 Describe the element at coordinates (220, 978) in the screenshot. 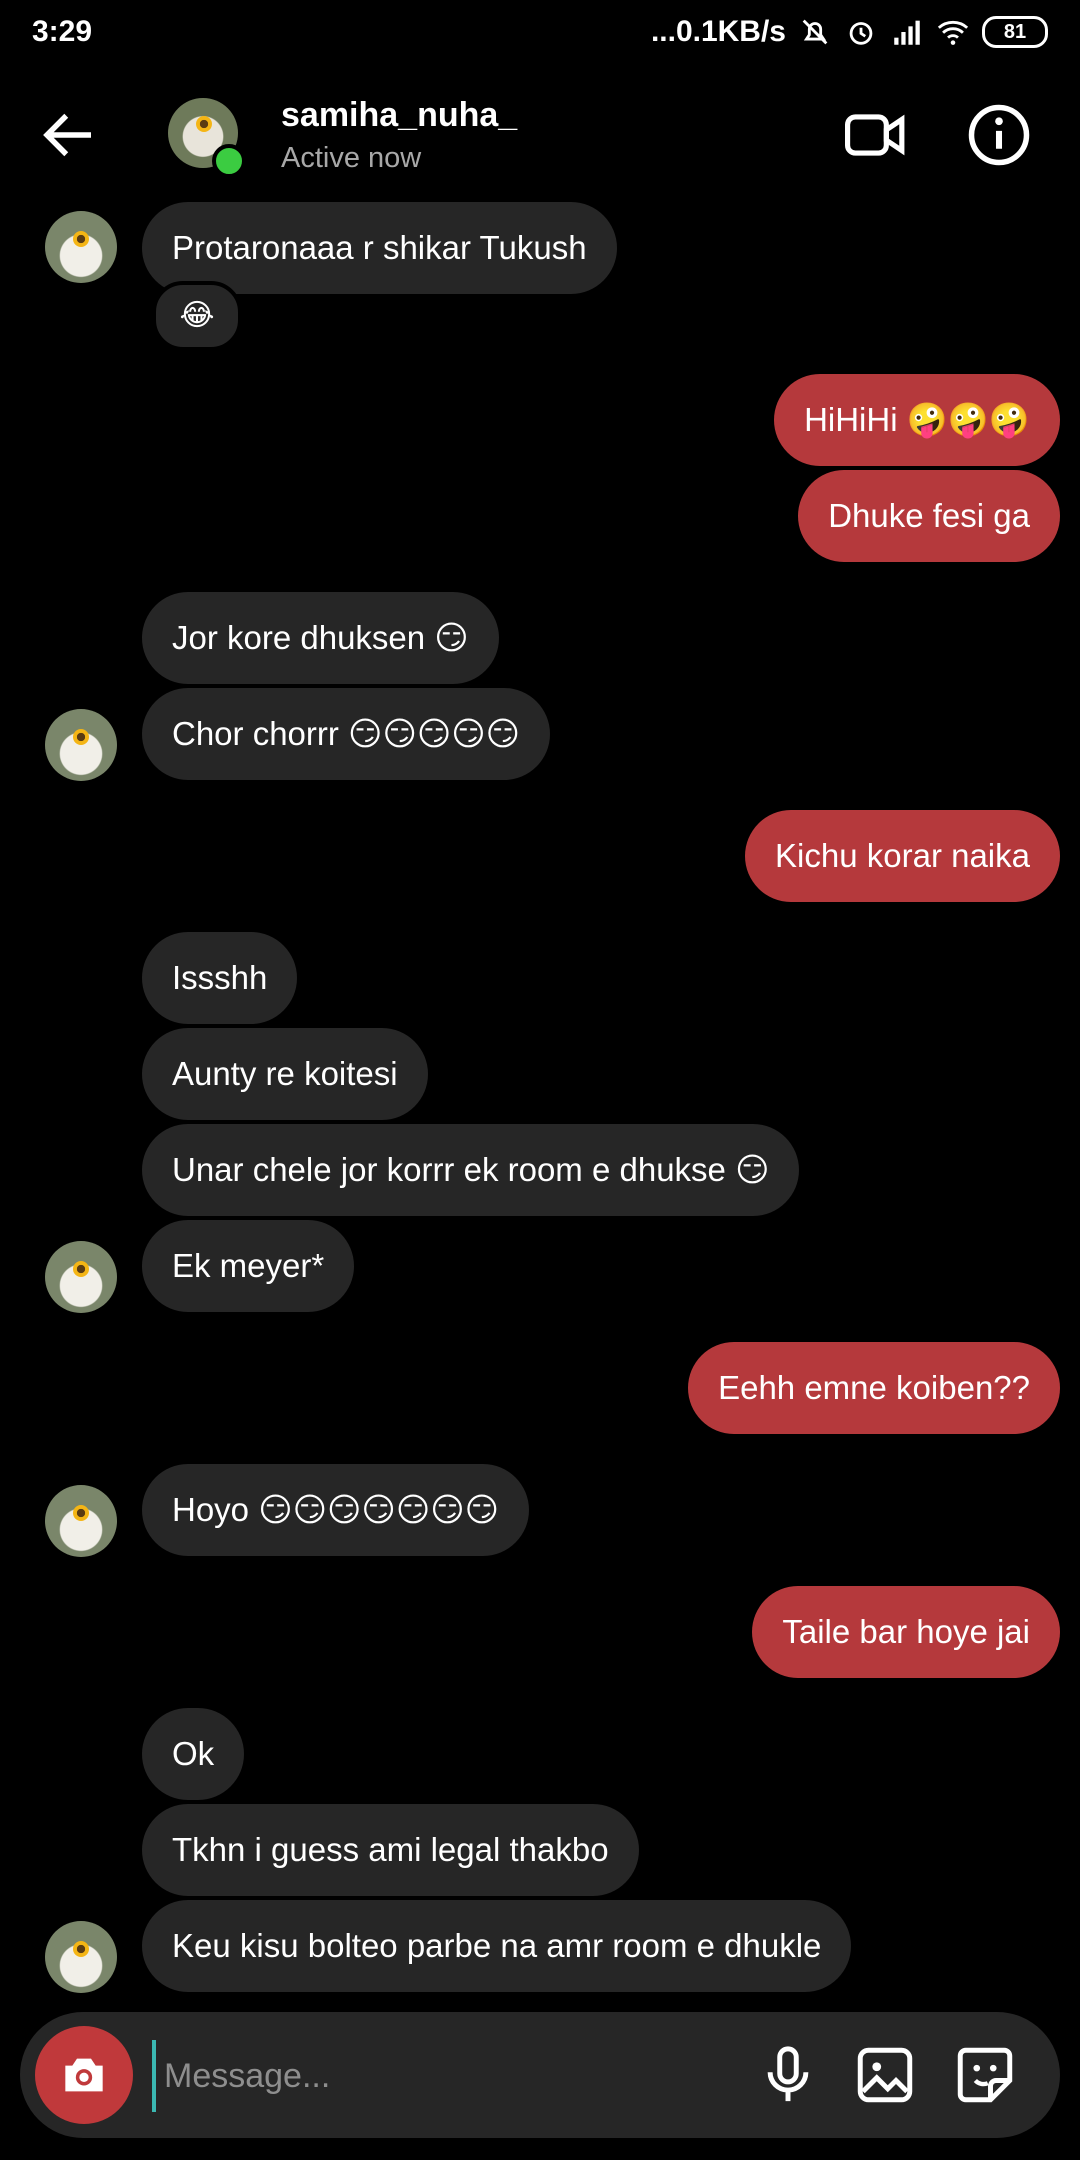

I see `message-bubble-incoming: Issshh` at that location.